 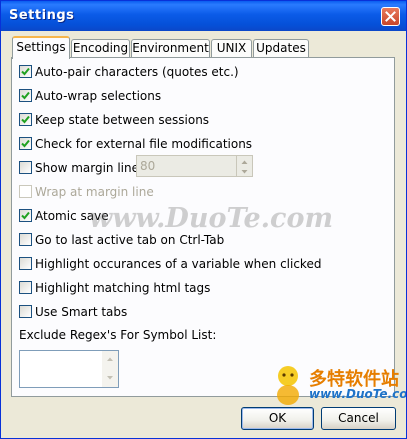 I want to click on regex-label: Exclude Regex's For Symbol List:, so click(x=118, y=335).